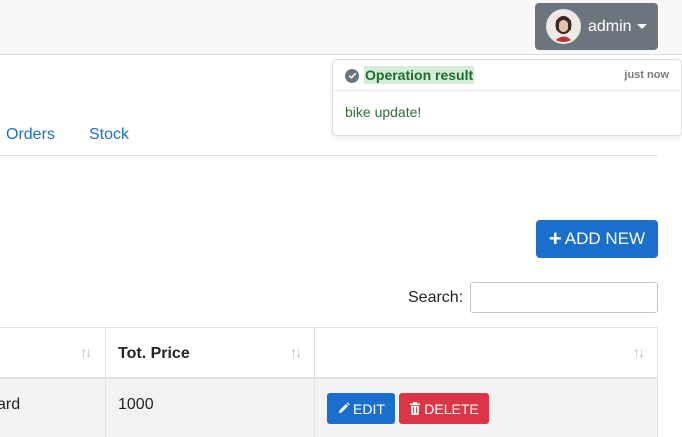 This screenshot has width=682, height=437. Describe the element at coordinates (136, 404) in the screenshot. I see `cell-text: 1000` at that location.